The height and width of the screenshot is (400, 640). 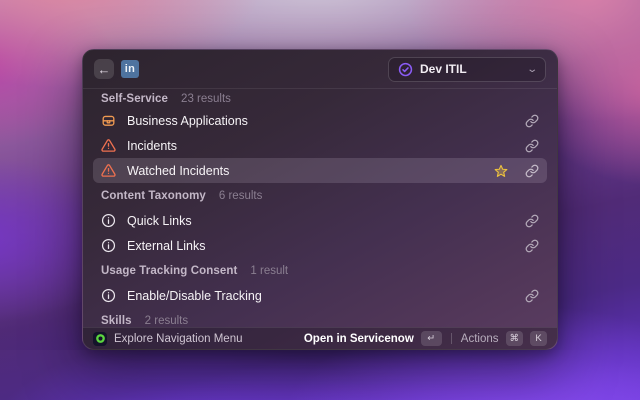 What do you see at coordinates (320, 295) in the screenshot?
I see `list-item-enable-disable-tracking: Enable/Disable Tracking` at bounding box center [320, 295].